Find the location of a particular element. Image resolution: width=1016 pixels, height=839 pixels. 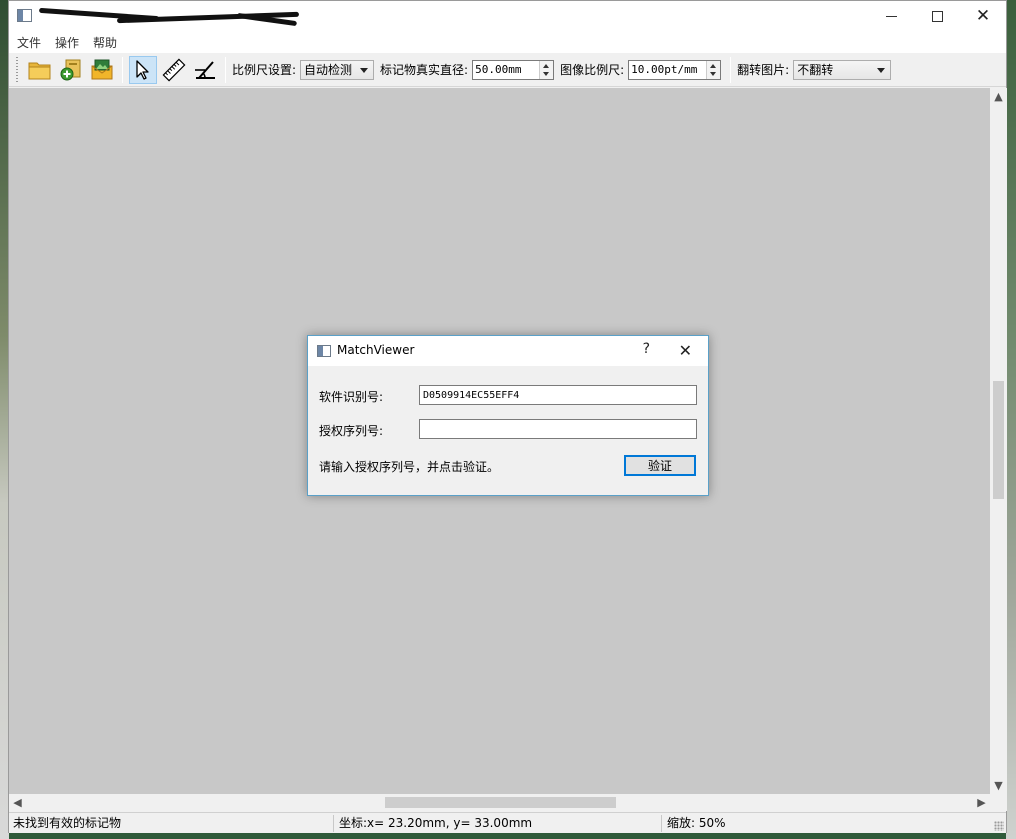

serial-input is located at coordinates (558, 429).